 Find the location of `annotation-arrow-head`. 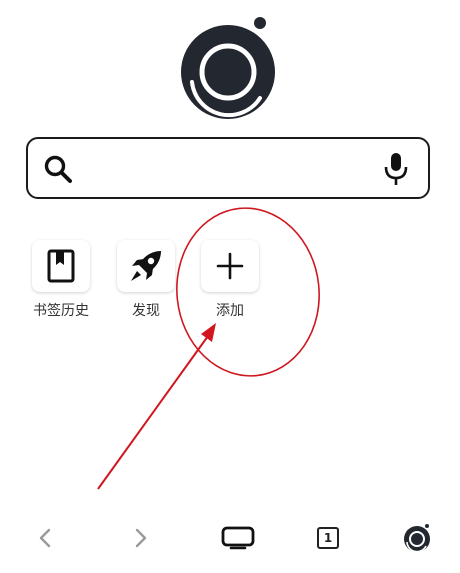

annotation-arrow-head is located at coordinates (208, 332).